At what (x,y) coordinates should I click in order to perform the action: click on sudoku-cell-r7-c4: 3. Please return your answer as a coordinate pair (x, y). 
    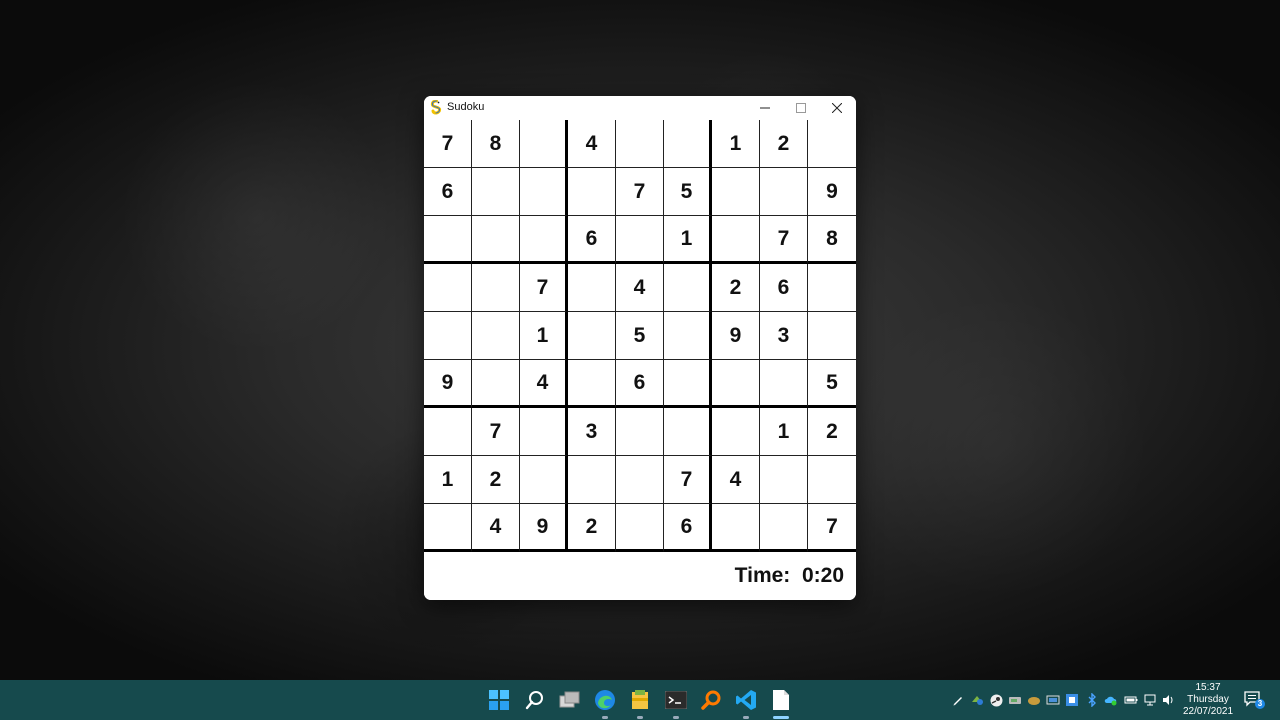
    Looking at the image, I should click on (592, 432).